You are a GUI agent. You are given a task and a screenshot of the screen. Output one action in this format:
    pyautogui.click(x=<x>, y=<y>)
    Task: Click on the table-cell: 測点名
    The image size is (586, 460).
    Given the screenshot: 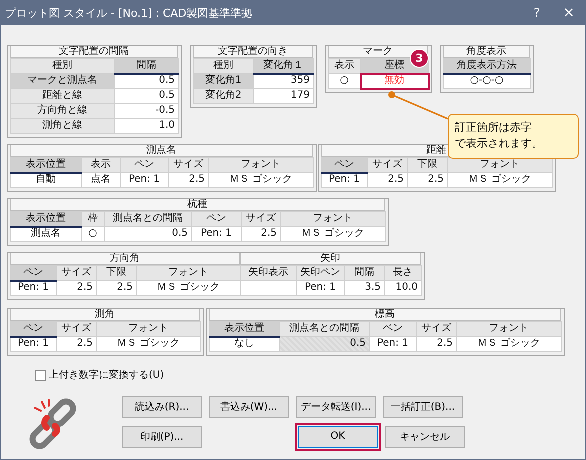 What is the action you would take?
    pyautogui.click(x=46, y=234)
    